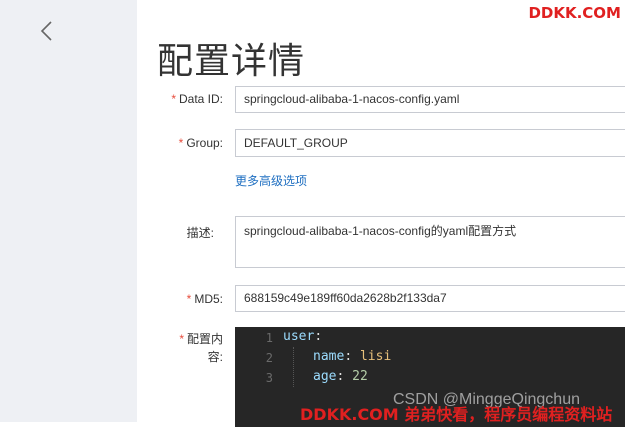  Describe the element at coordinates (430, 339) in the screenshot. I see `editor-line: 1 user:` at that location.